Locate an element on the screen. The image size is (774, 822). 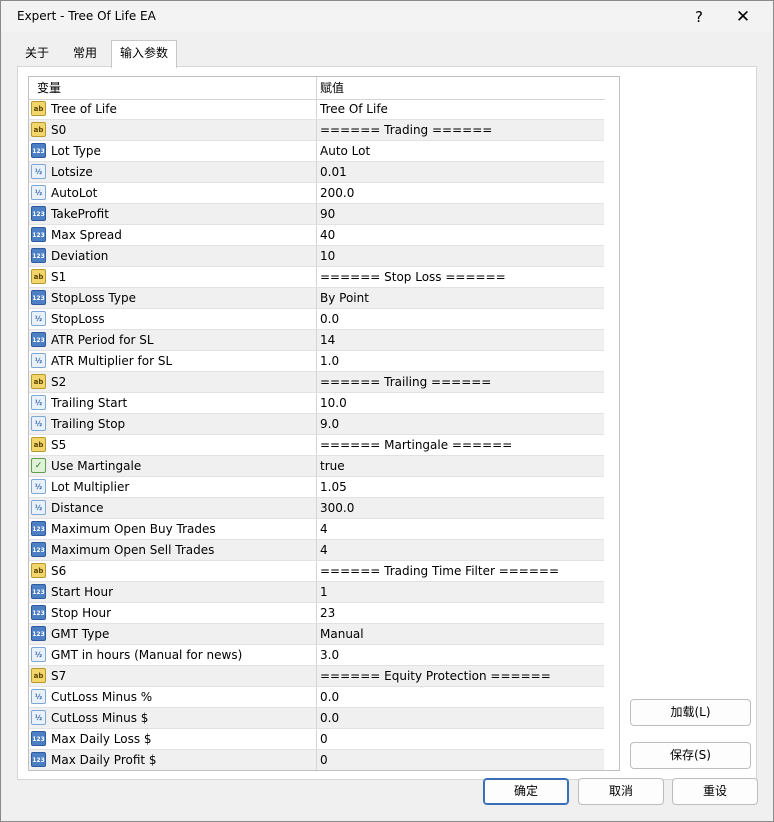
parameter-row: 123 StopLoss Type By Point is located at coordinates (316, 298).